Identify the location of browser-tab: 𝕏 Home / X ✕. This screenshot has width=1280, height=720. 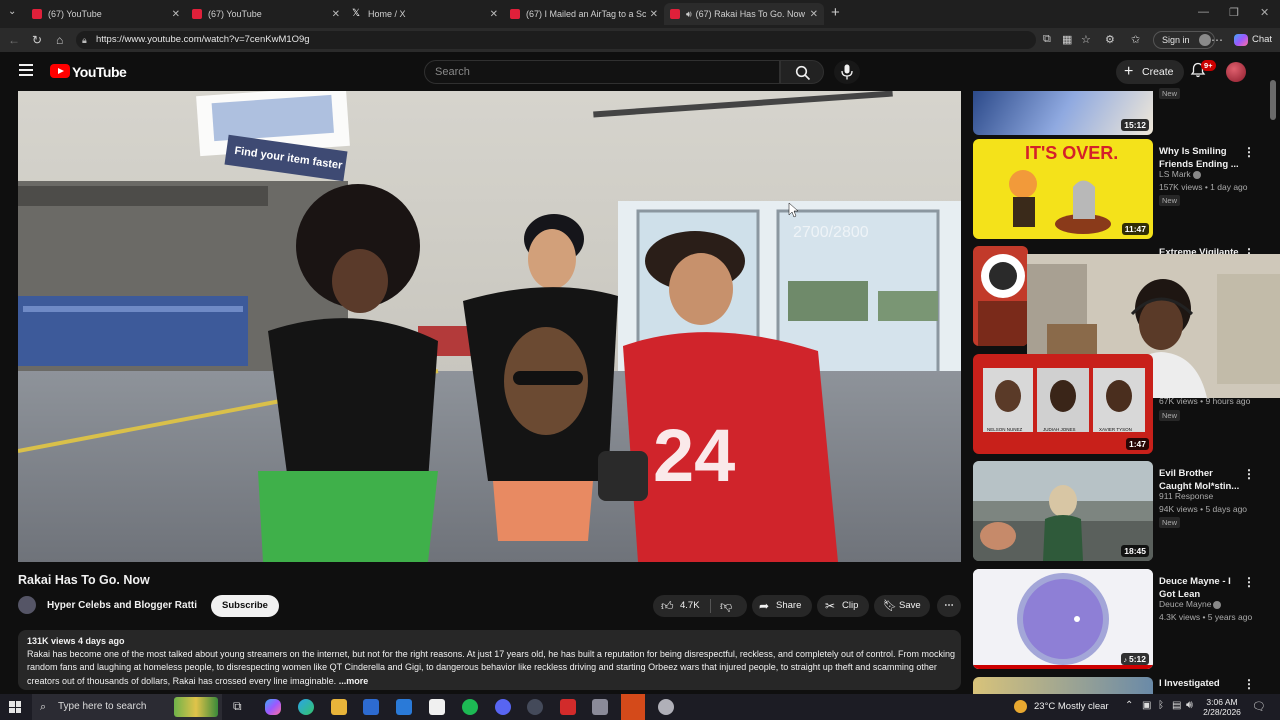
(425, 14).